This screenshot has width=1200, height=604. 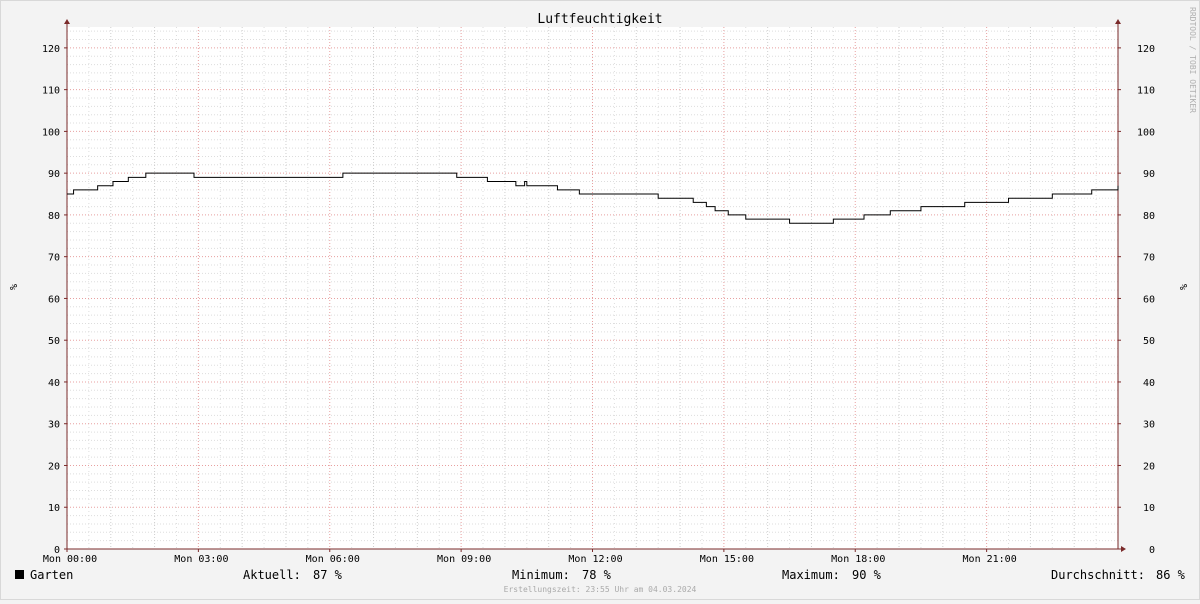 I want to click on legend-maximum-value: 90 %, so click(x=867, y=575).